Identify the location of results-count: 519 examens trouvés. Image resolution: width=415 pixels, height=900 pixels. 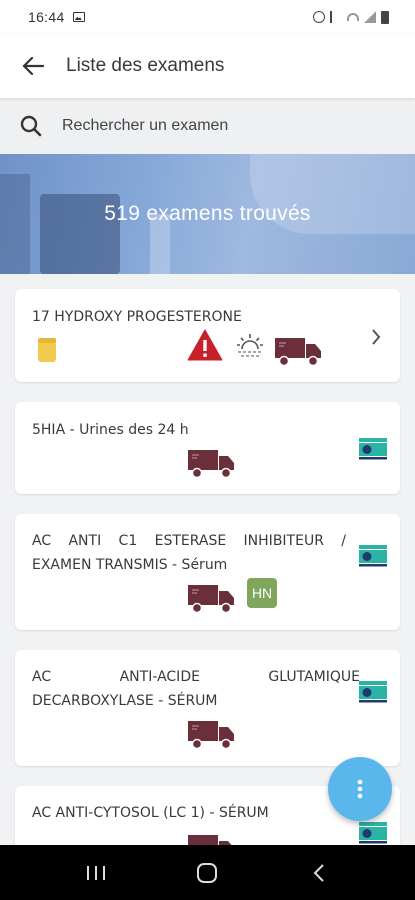
(207, 213).